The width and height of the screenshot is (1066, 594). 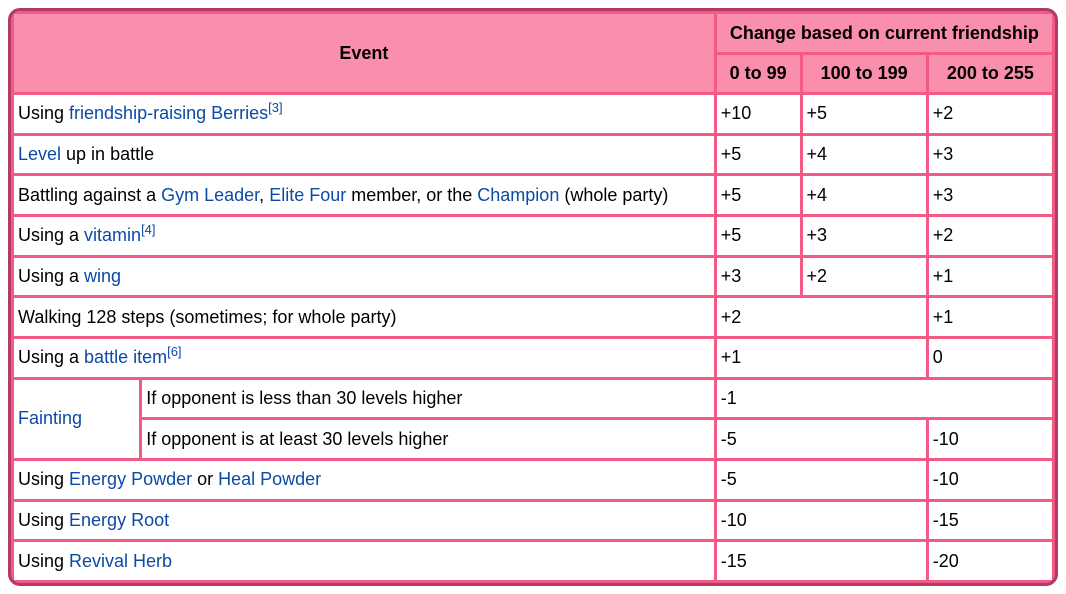 I want to click on energy-powder-link: Energy Powder, so click(x=130, y=479).